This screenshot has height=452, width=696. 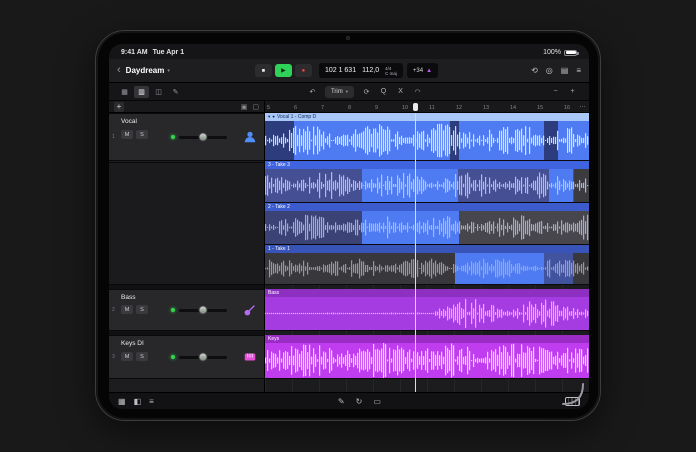 What do you see at coordinates (459, 108) in the screenshot?
I see `bar-tick: 12` at bounding box center [459, 108].